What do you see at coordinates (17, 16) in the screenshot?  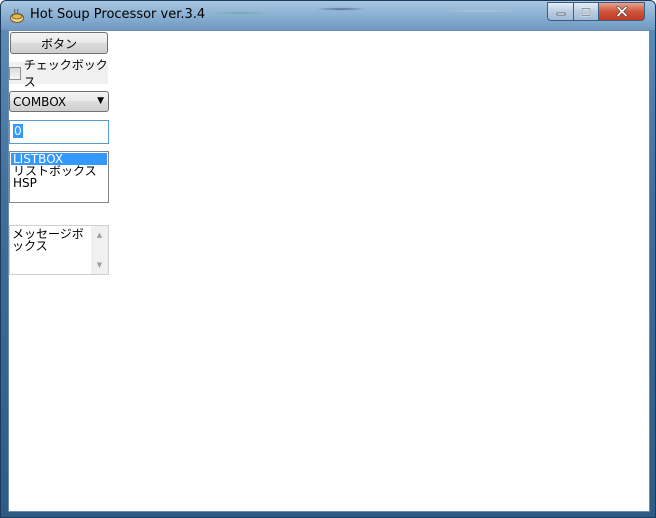 I see `app-icon` at bounding box center [17, 16].